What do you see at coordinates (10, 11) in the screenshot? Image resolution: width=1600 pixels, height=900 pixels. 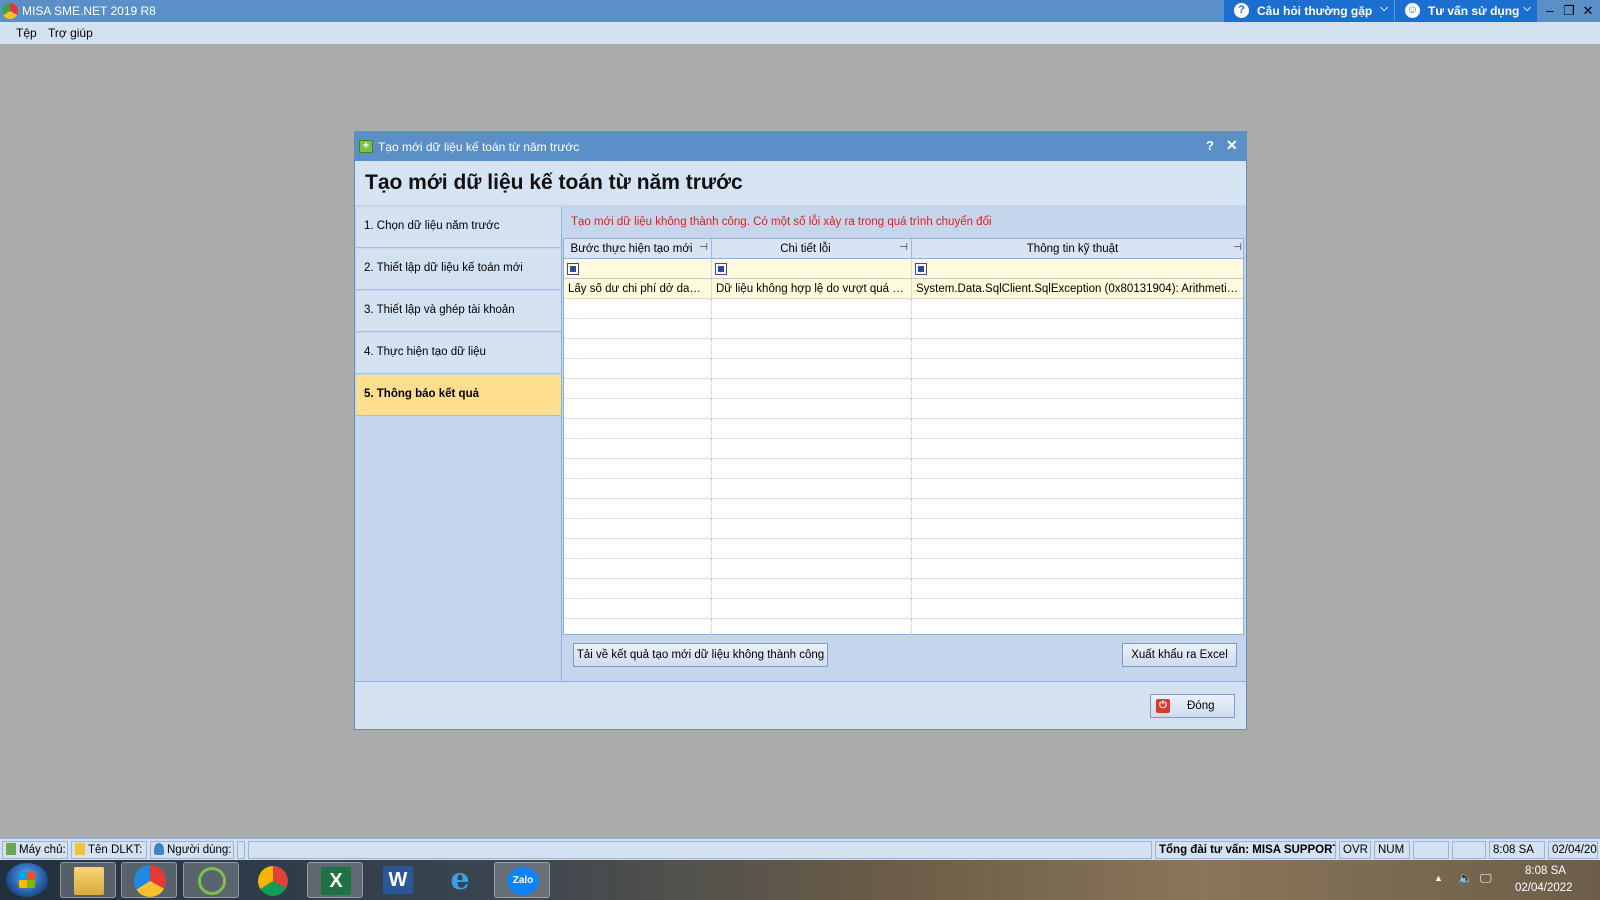 I see `misa-logo-icon` at bounding box center [10, 11].